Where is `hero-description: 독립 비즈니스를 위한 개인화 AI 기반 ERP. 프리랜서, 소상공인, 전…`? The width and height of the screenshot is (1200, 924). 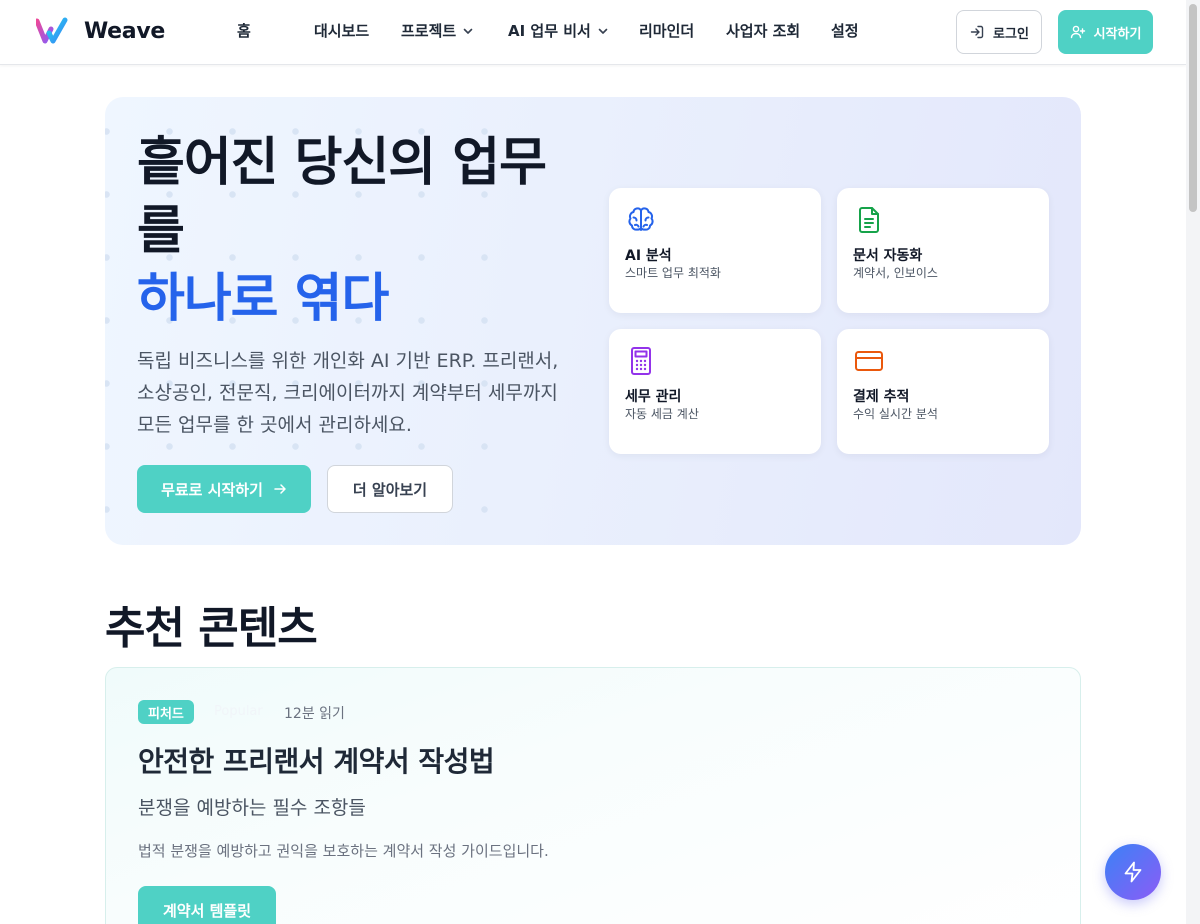 hero-description: 독립 비즈니스를 위한 개인화 AI 기반 ERP. 프리랜서, 소상공인, 전… is located at coordinates (348, 393).